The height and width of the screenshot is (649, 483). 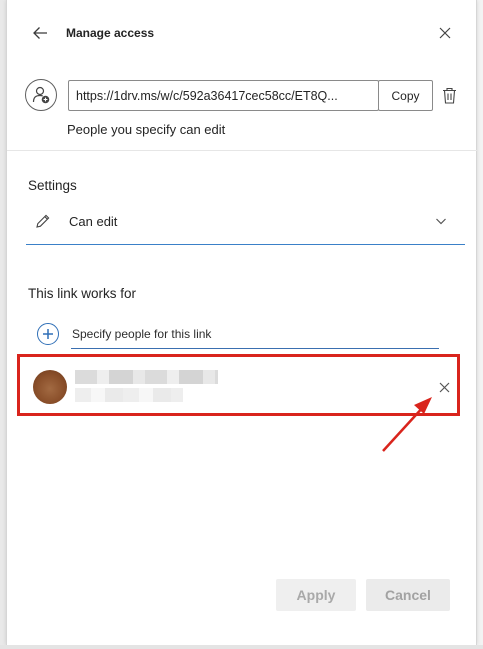 I want to click on back-button, so click(x=40, y=33).